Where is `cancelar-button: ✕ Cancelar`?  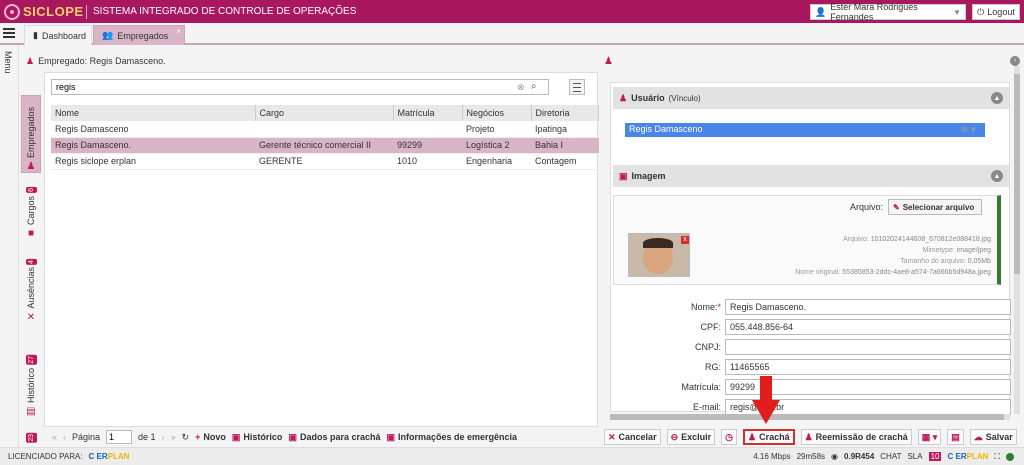
cancelar-button: ✕ Cancelar is located at coordinates (632, 437).